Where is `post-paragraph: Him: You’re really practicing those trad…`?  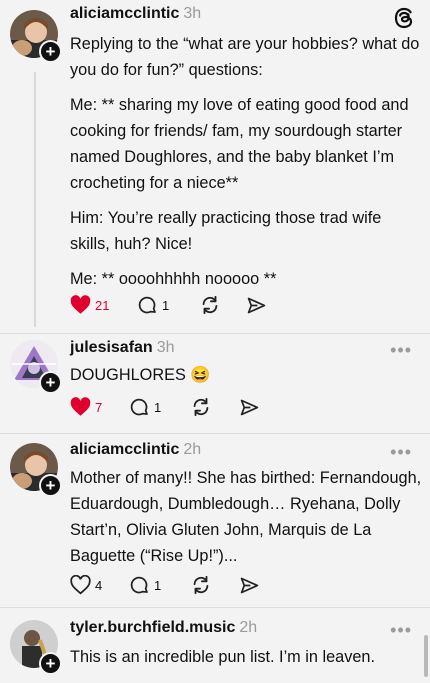
post-paragraph: Him: You’re really practicing those trad… is located at coordinates (226, 231).